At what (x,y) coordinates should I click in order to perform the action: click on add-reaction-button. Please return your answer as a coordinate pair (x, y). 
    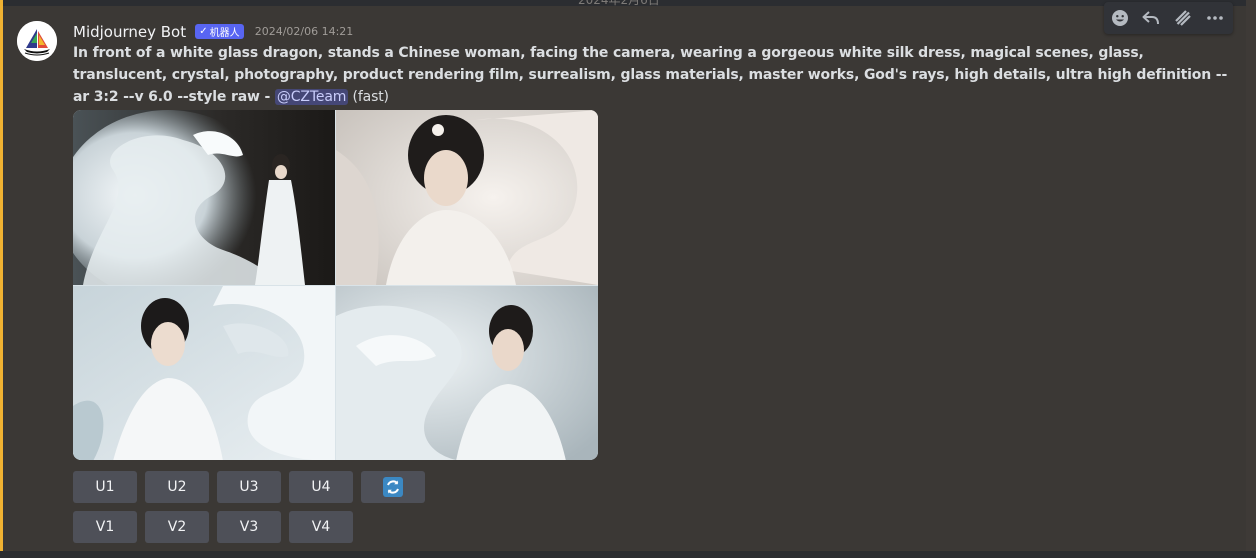
    Looking at the image, I should click on (1120, 18).